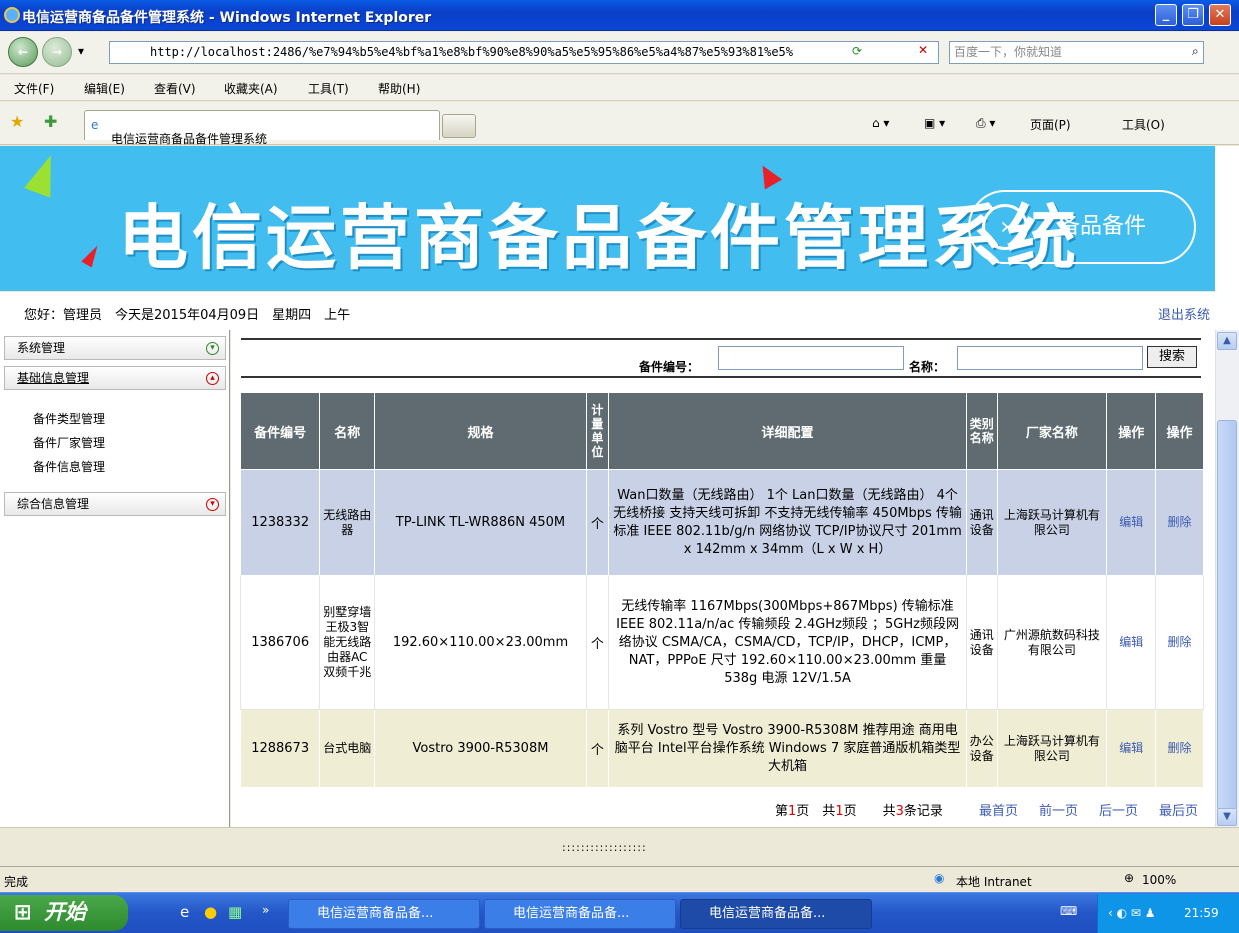 The height and width of the screenshot is (933, 1239). Describe the element at coordinates (839, 811) in the screenshot. I see `pager-total-pages: 1` at that location.